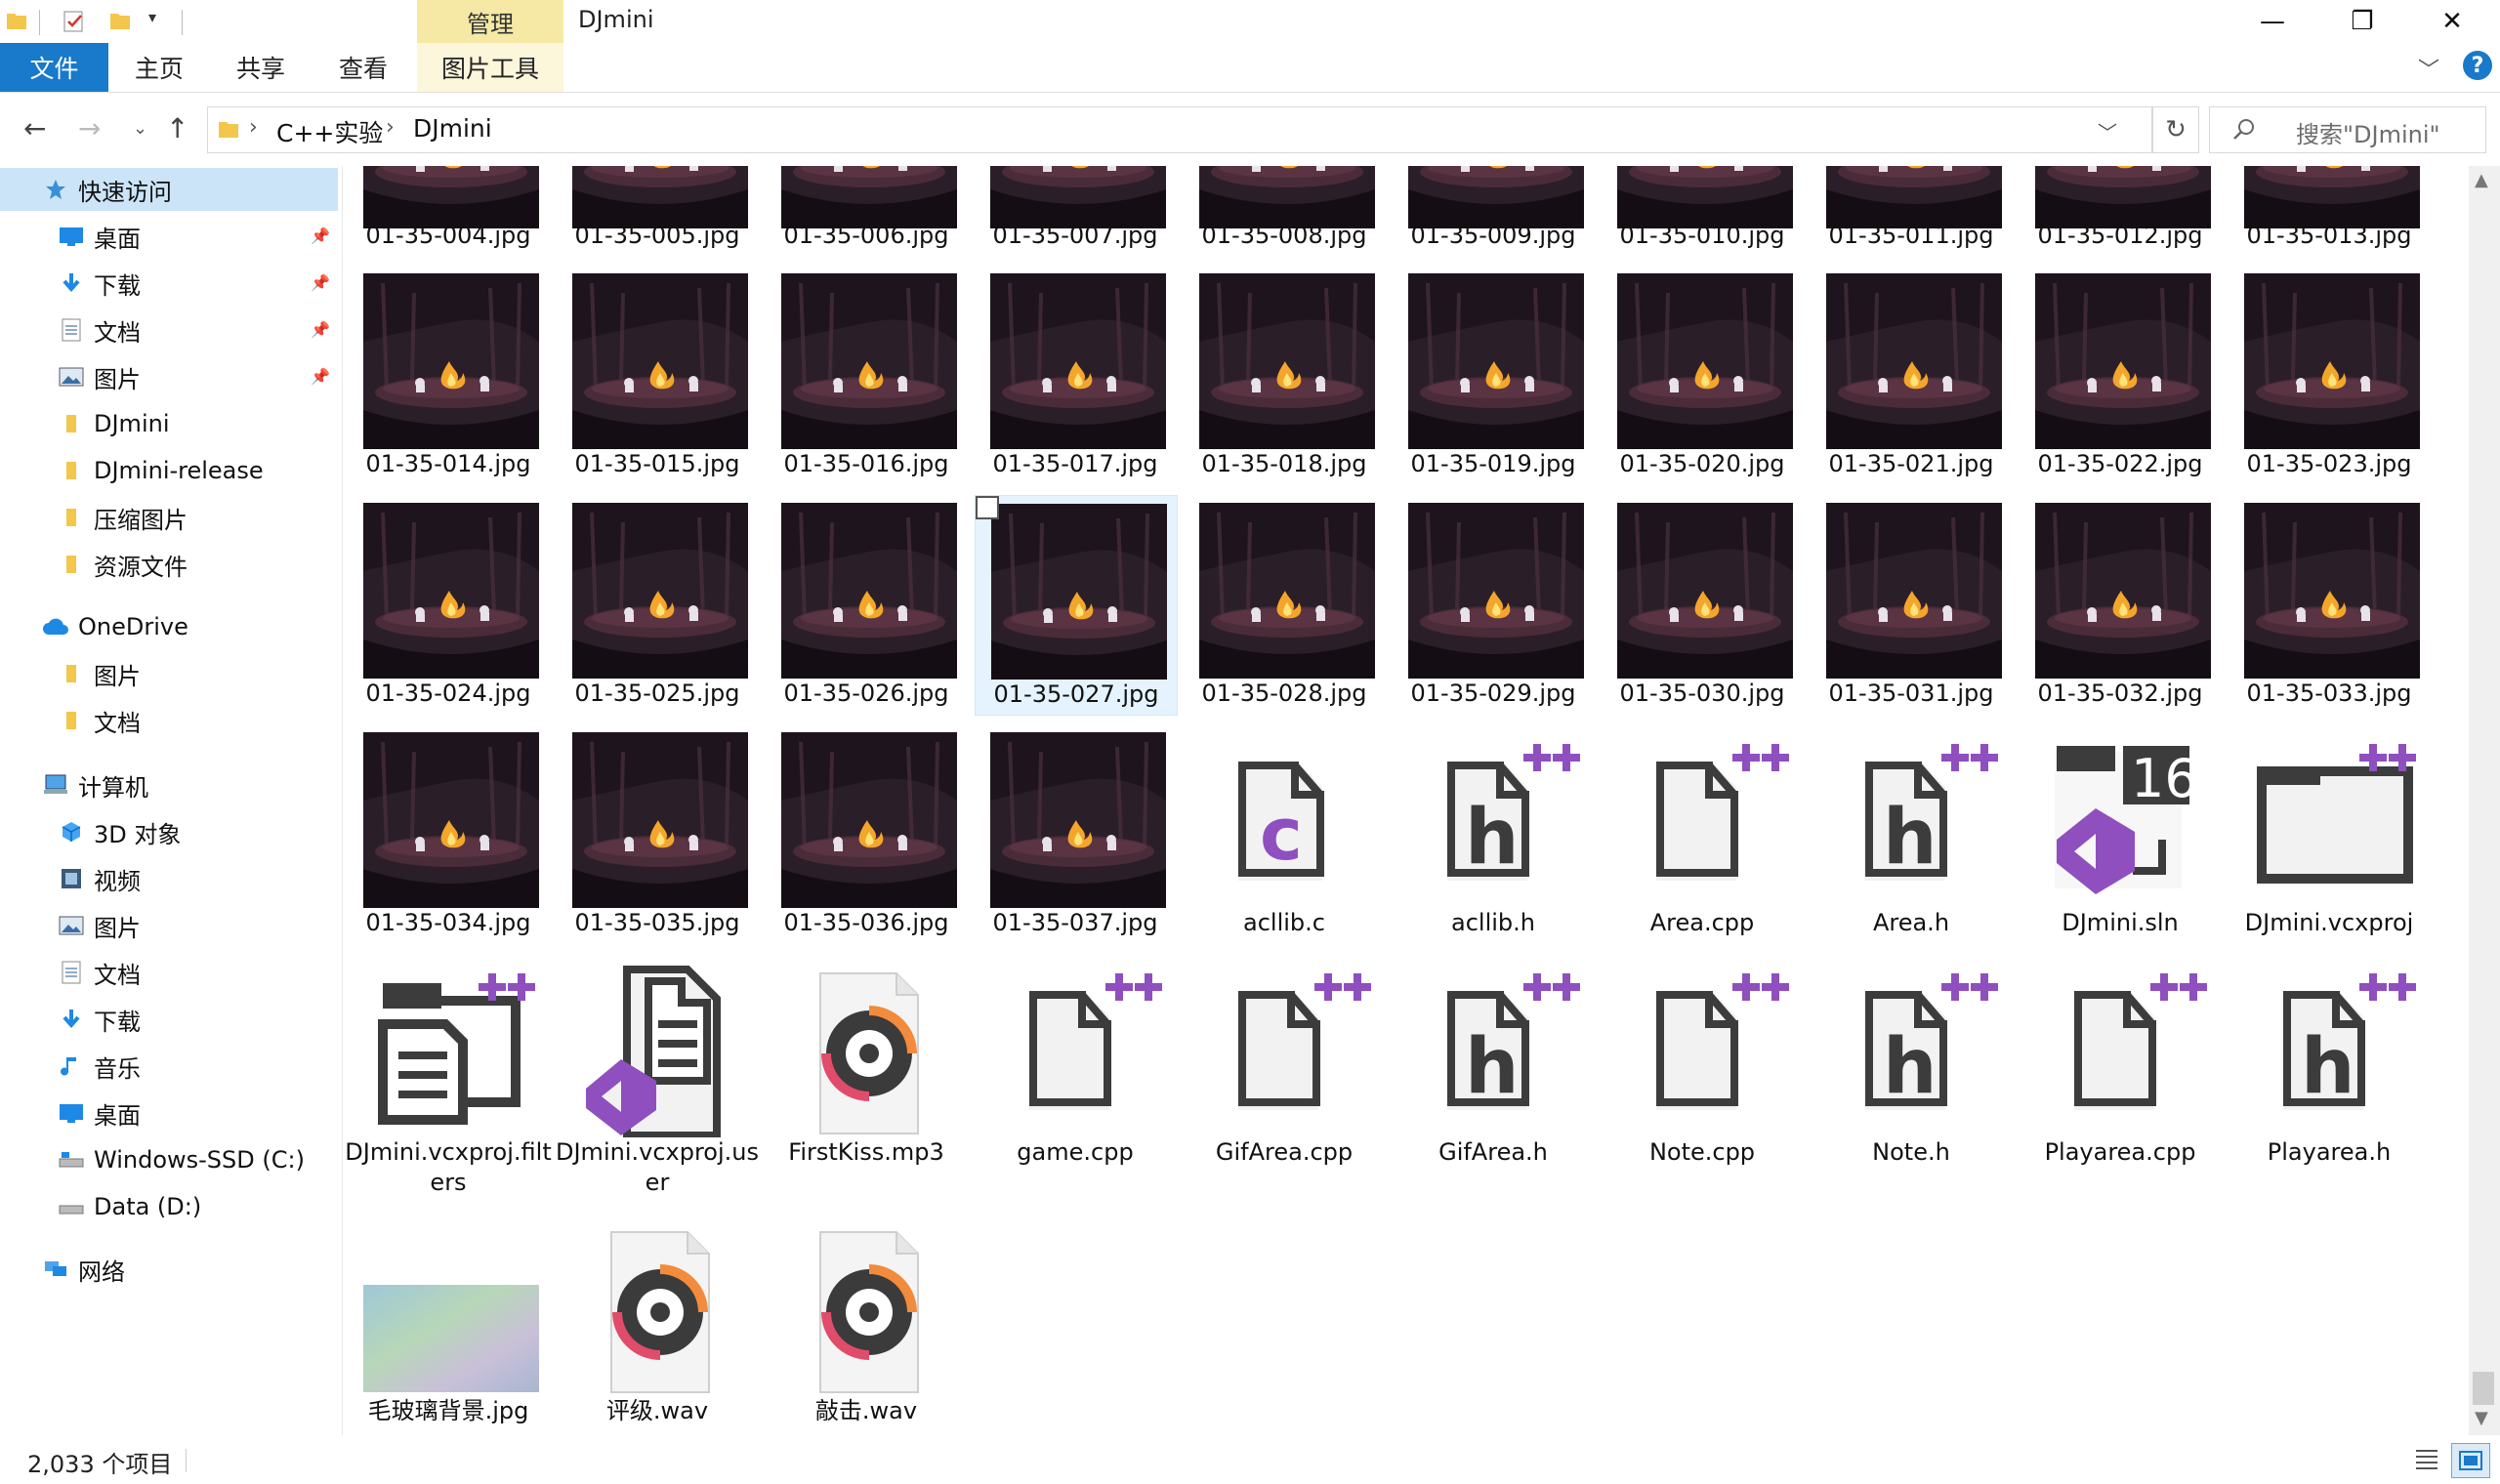  I want to click on file-item: 01-35-010.jpg, so click(1703, 211).